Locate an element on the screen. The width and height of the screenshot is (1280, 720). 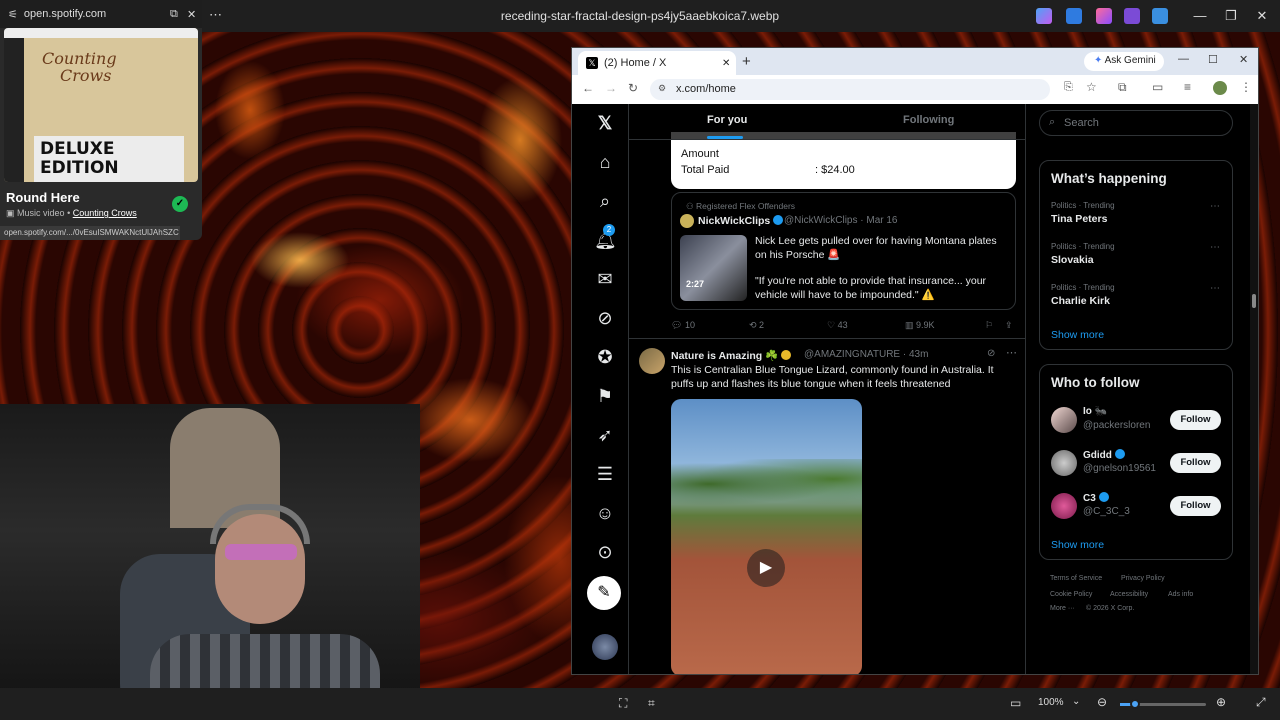
artist-link: Counting Crows is located at coordinates (105, 213).